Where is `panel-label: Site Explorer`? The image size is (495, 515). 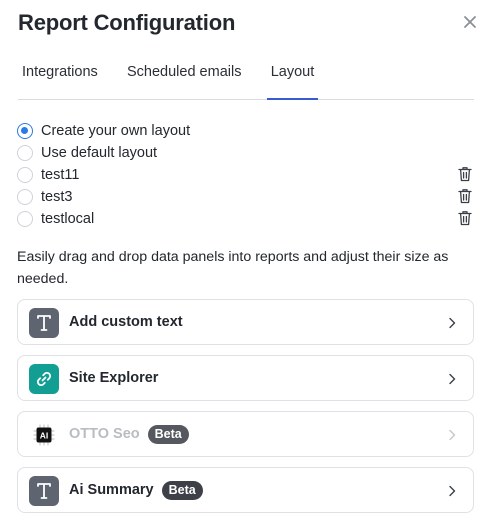
panel-label: Site Explorer is located at coordinates (114, 378).